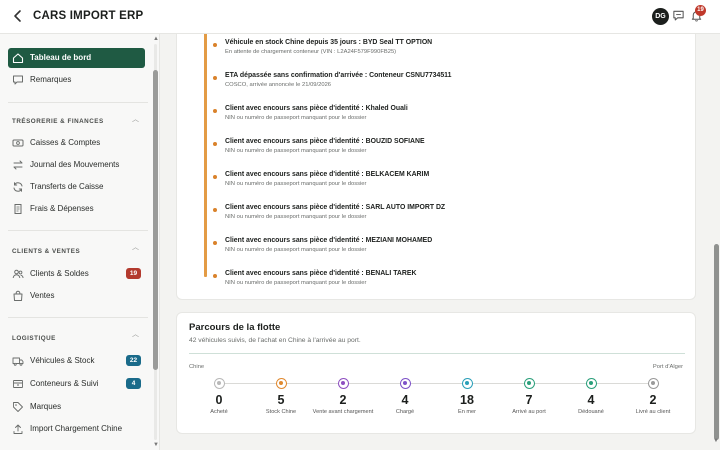 The height and width of the screenshot is (450, 720). What do you see at coordinates (18, 209) in the screenshot?
I see `receipt-icon` at bounding box center [18, 209].